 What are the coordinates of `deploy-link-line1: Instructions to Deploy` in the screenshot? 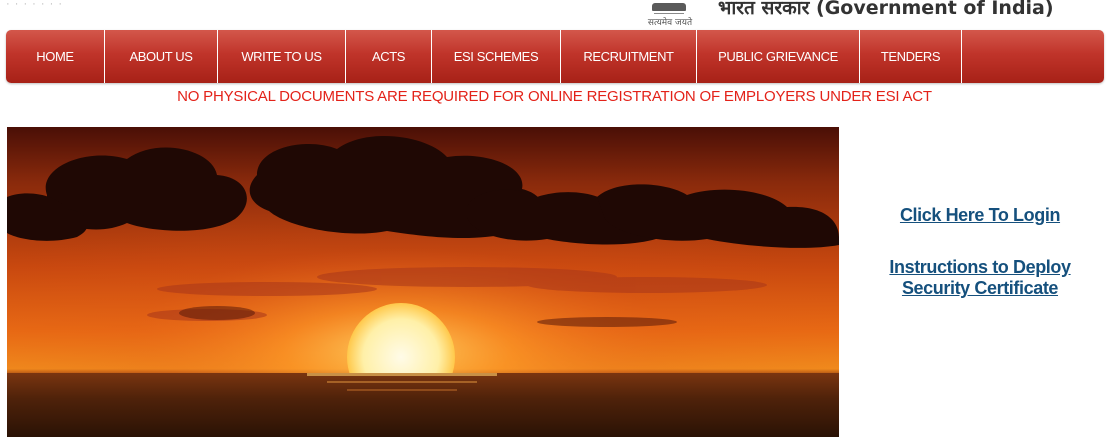 It's located at (980, 267).